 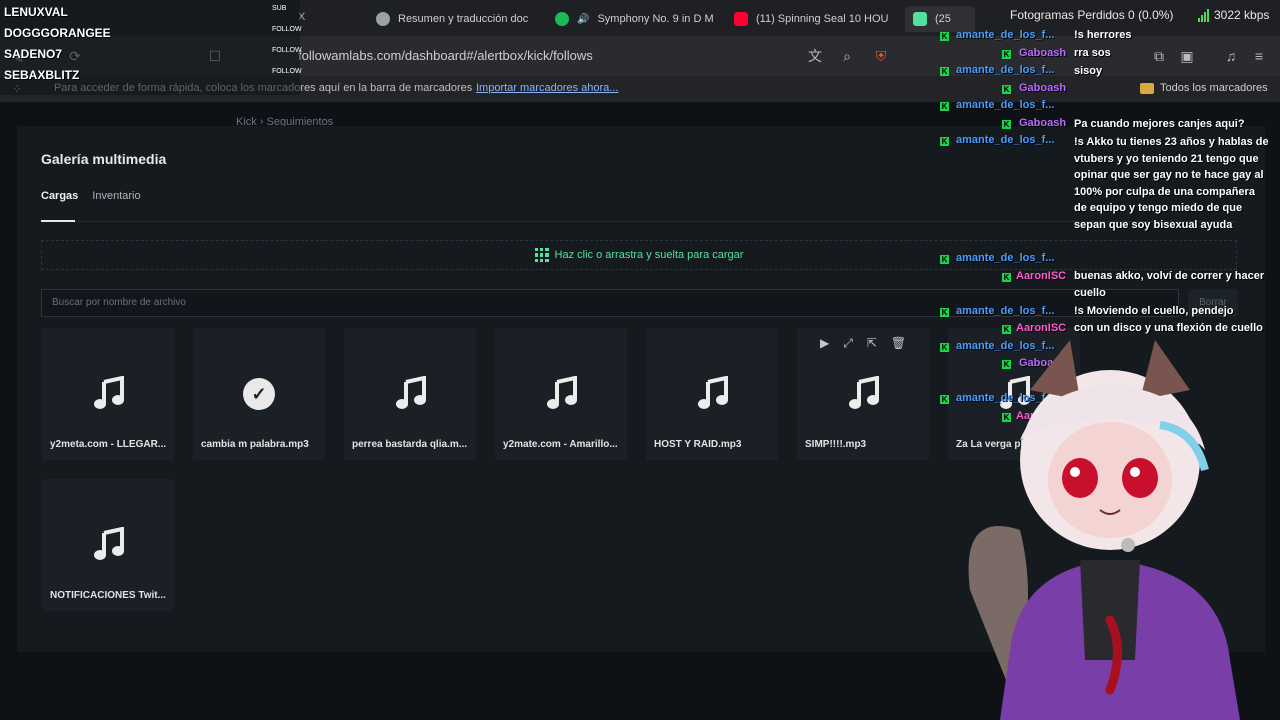 I want to click on zoom-icon: ⌕, so click(x=847, y=56).